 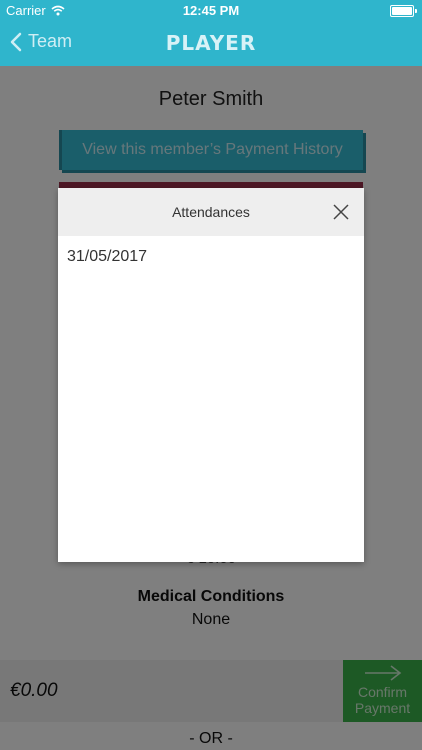 I want to click on battery-icon, so click(x=403, y=11).